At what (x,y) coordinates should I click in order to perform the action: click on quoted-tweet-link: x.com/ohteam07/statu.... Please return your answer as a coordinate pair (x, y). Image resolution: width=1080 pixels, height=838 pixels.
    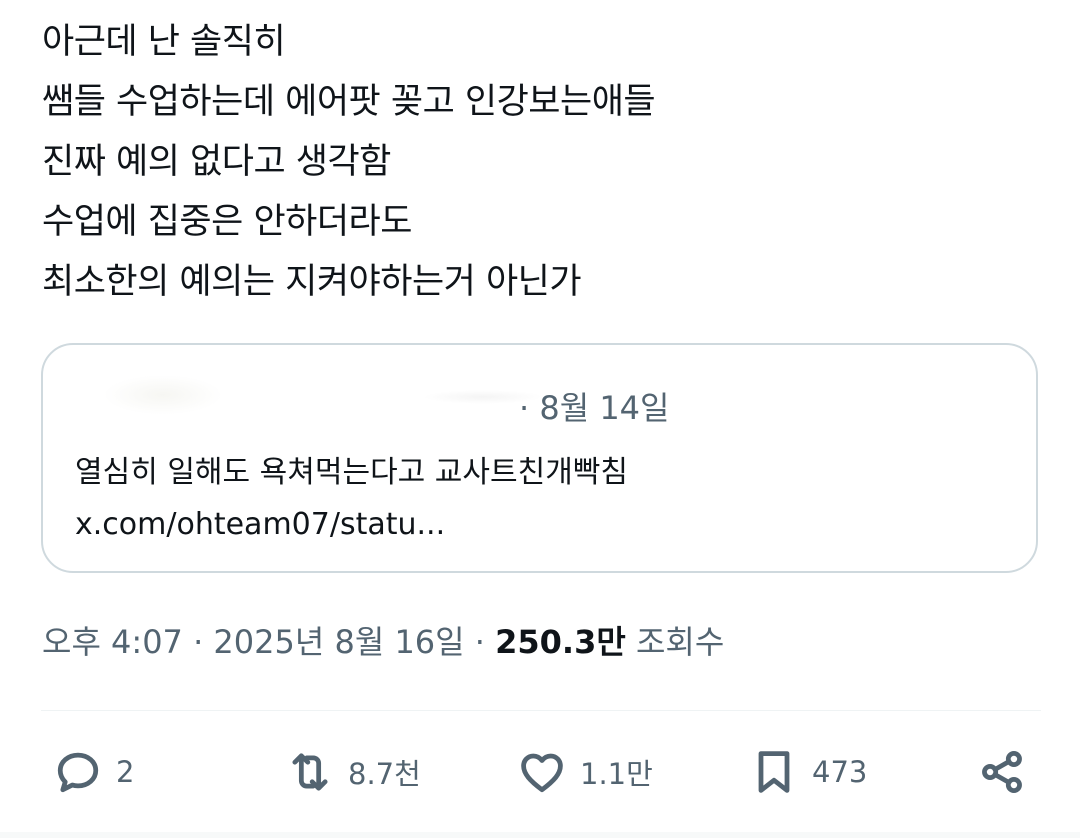
    Looking at the image, I should click on (260, 525).